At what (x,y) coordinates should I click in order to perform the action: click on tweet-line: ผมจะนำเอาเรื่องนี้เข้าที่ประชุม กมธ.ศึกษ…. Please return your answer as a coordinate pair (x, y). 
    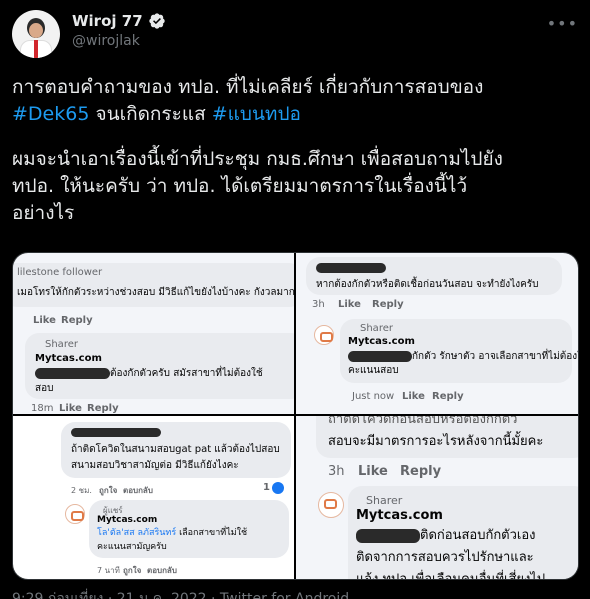
    Looking at the image, I should click on (295, 159).